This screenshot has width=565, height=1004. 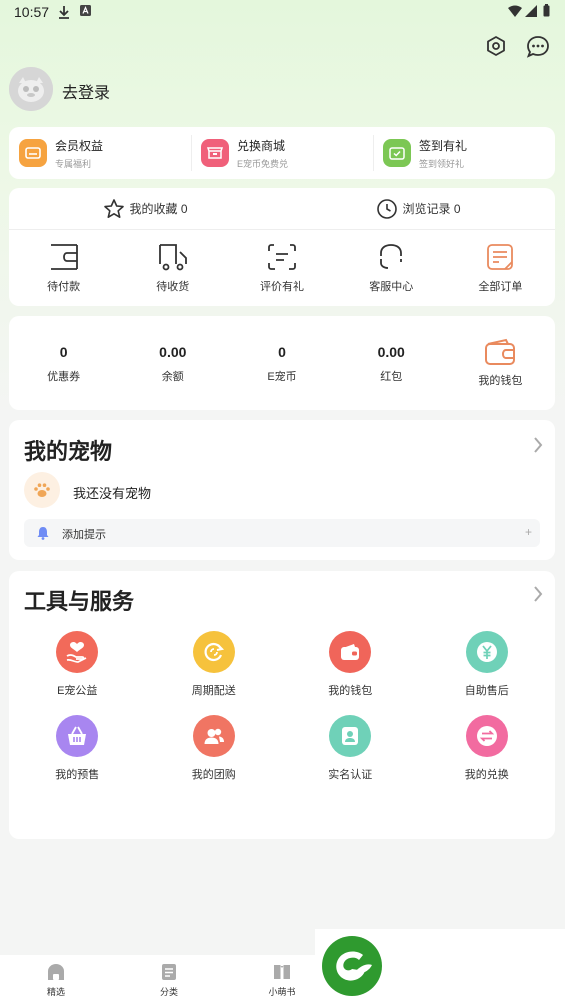 What do you see at coordinates (350, 736) in the screenshot?
I see `id-card-icon` at bounding box center [350, 736].